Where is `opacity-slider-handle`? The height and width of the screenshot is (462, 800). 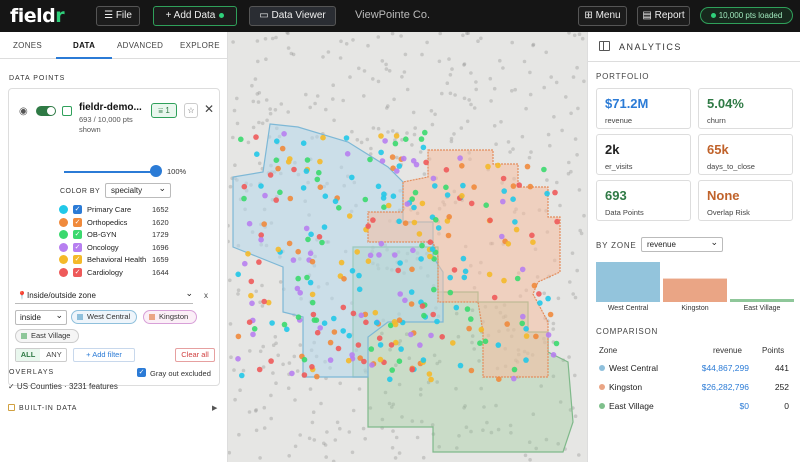
opacity-slider-handle is located at coordinates (156, 171).